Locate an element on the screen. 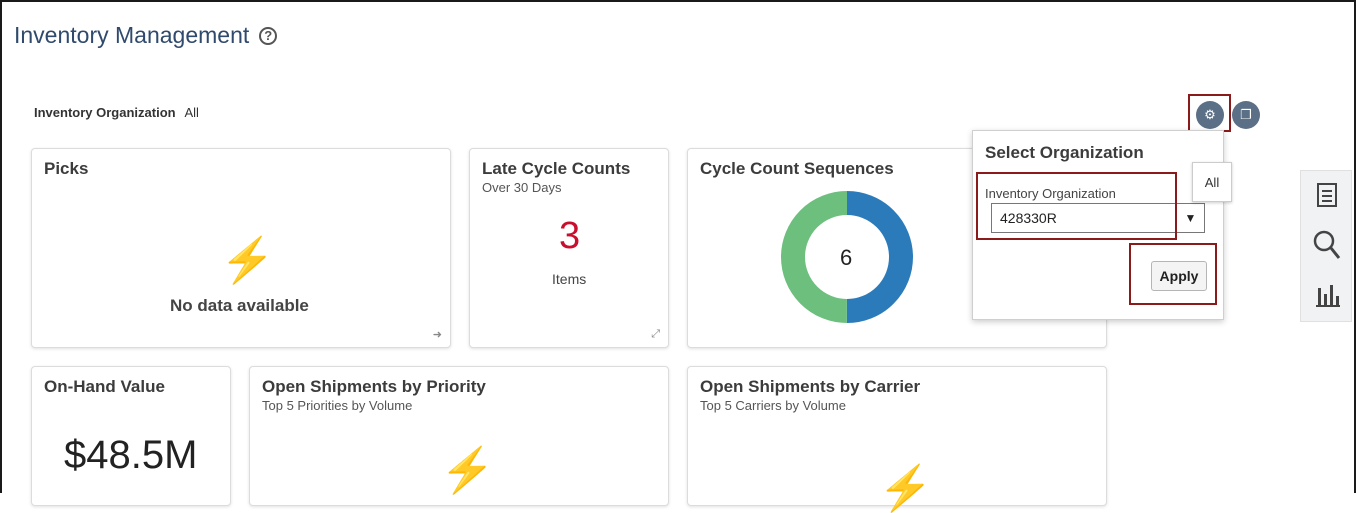 The width and height of the screenshot is (1356, 513). apply-highlight is located at coordinates (1173, 274).